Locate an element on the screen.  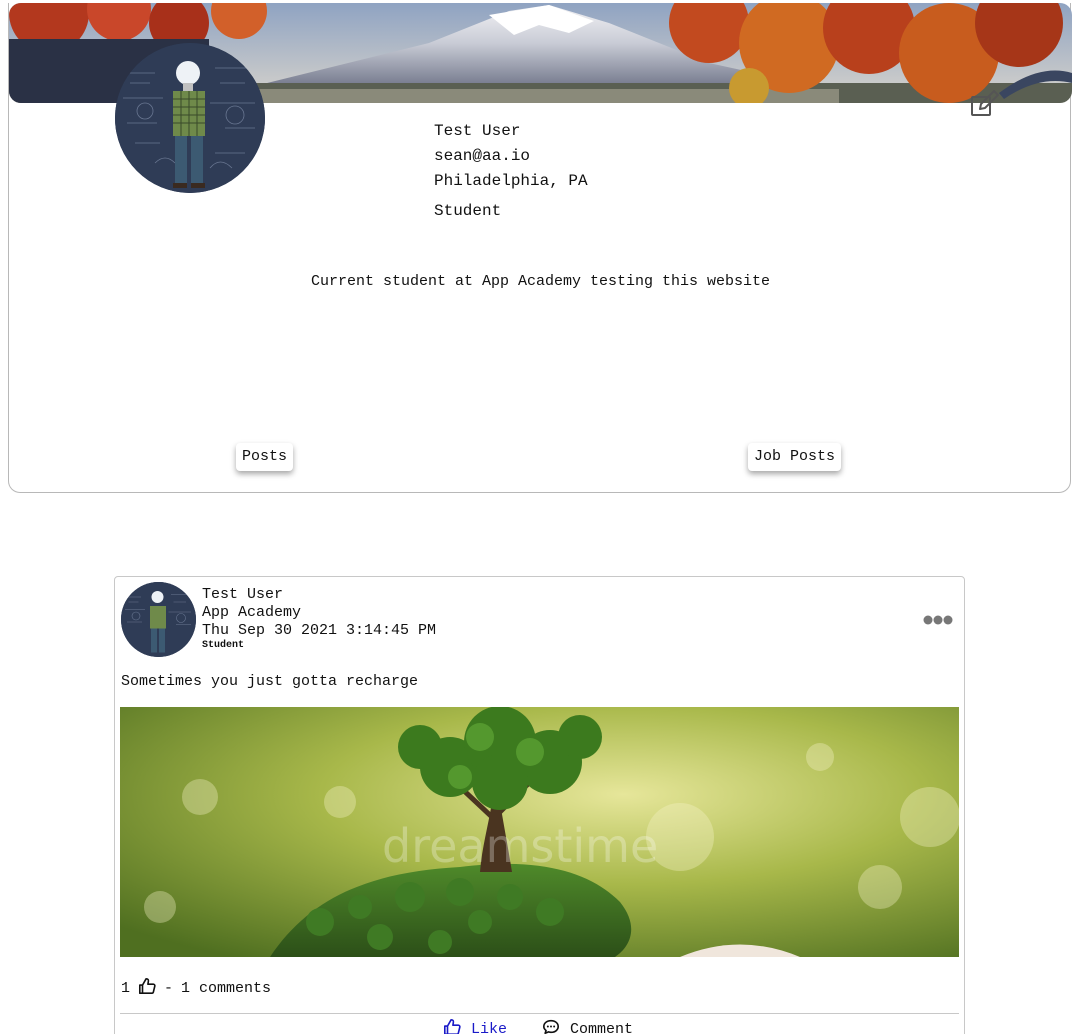
comment-label: Comment is located at coordinates (602, 1027).